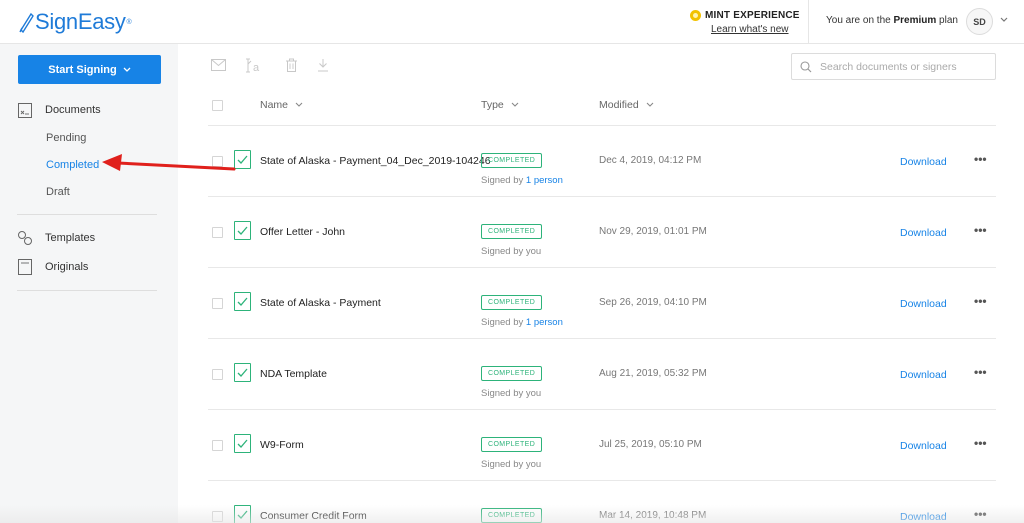 This screenshot has width=1024, height=523. I want to click on column-header-label: Type, so click(492, 105).